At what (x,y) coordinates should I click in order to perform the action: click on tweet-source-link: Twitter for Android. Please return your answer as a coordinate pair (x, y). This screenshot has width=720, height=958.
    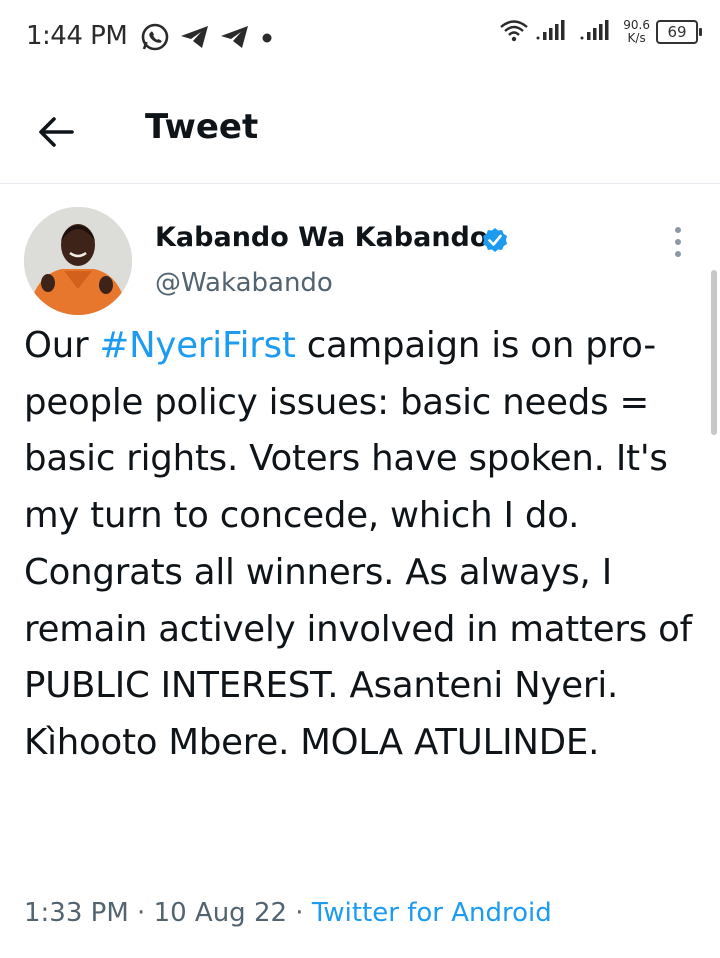
    Looking at the image, I should click on (432, 913).